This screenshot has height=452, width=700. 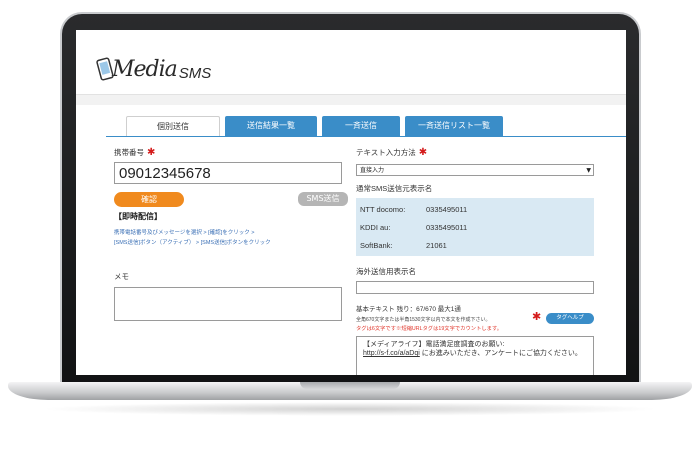 I want to click on tab-bar: 個別送信 送信結果一覧 一斉送信 一斉送信リスト一覧, so click(x=314, y=126).